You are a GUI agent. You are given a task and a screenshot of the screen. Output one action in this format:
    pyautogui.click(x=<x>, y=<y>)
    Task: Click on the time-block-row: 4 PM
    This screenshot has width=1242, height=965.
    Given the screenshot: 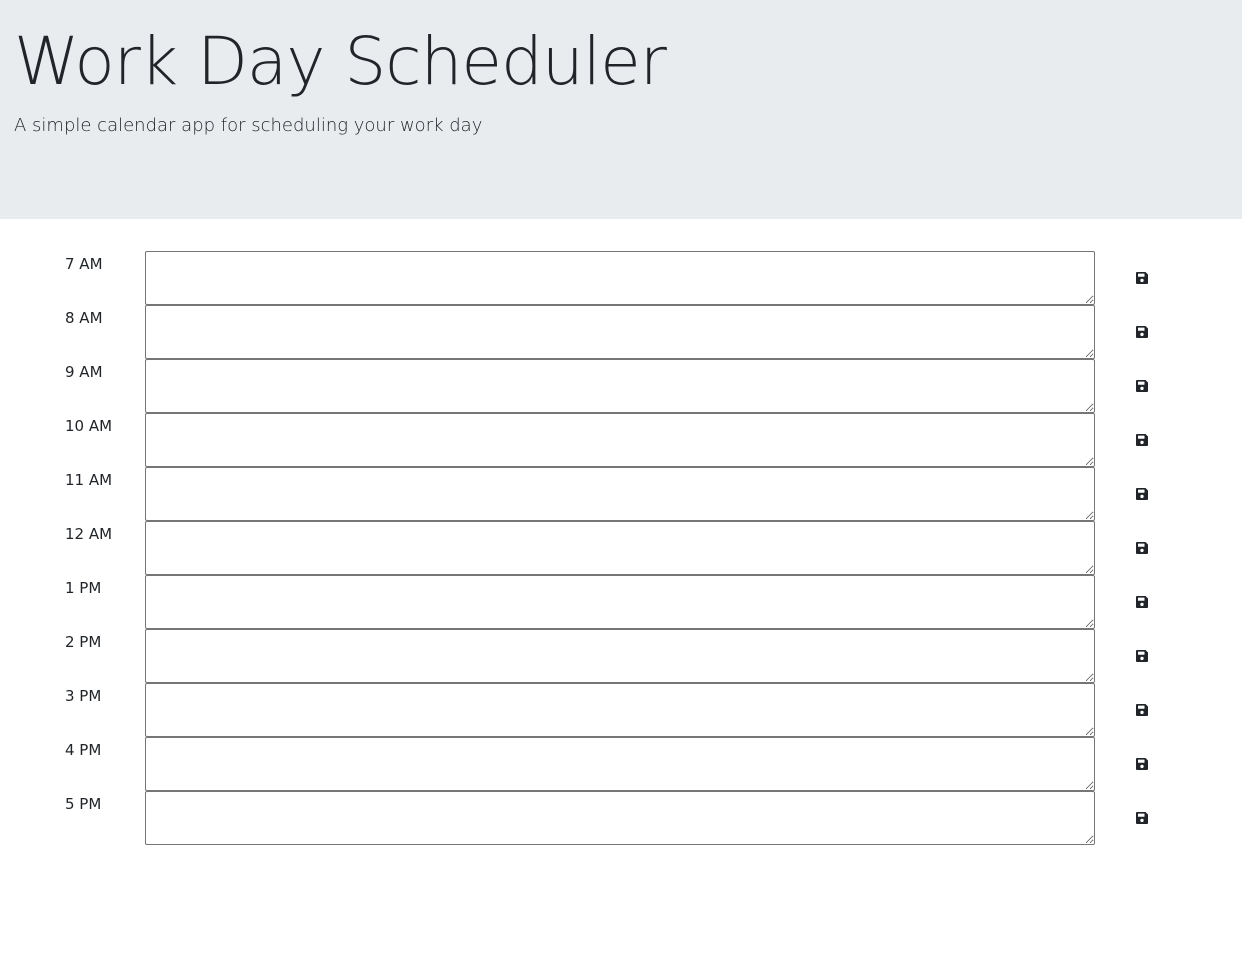 What is the action you would take?
    pyautogui.click(x=621, y=764)
    